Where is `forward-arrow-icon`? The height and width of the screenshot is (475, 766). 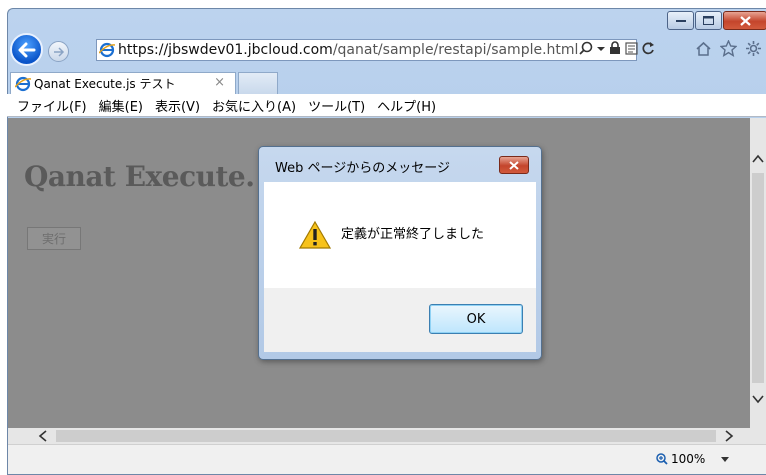 forward-arrow-icon is located at coordinates (58, 51).